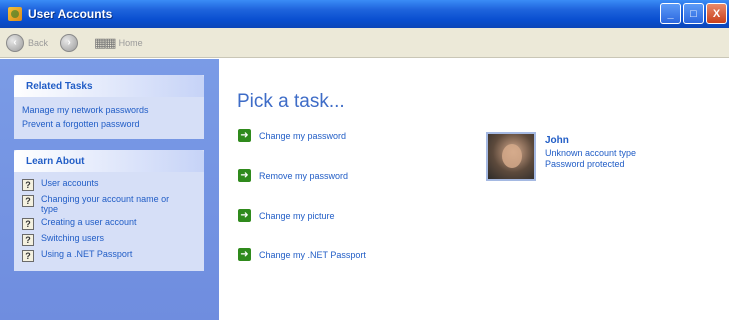 This screenshot has width=729, height=320. I want to click on task-label: Change my password, so click(303, 135).